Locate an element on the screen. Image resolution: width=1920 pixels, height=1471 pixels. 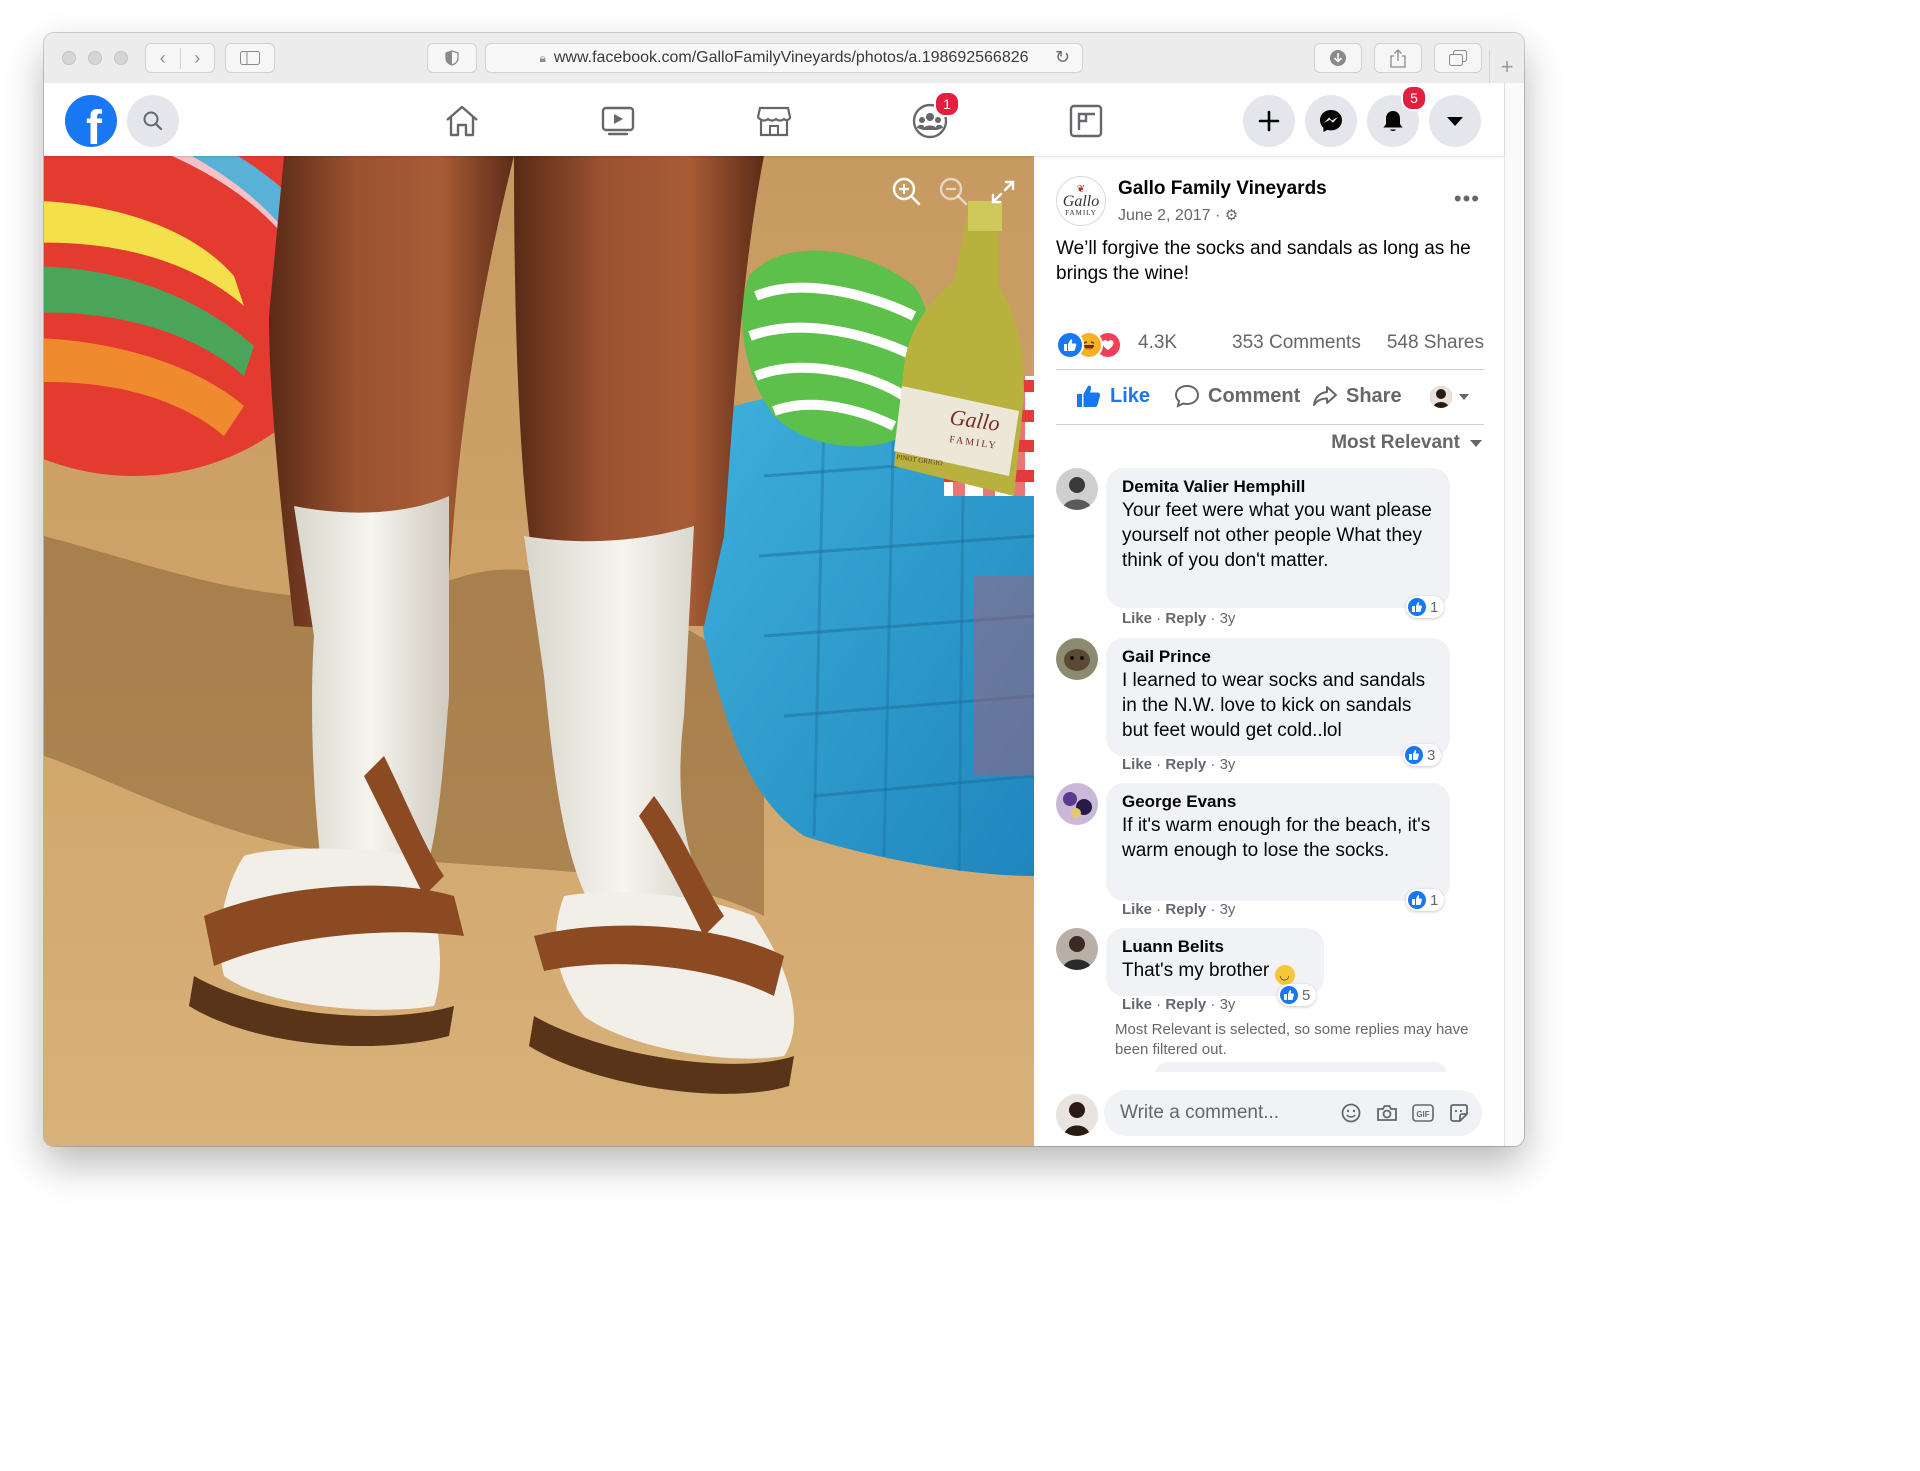
sidebar-toggle-button is located at coordinates (250, 58).